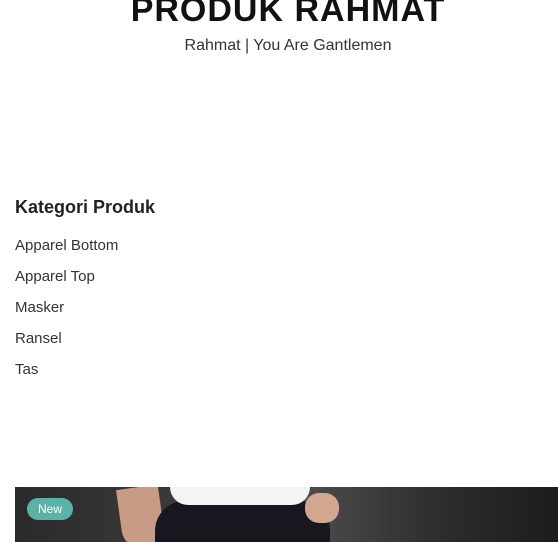 This screenshot has width=558, height=542. Describe the element at coordinates (288, 45) in the screenshot. I see `site-tagline: Rahmat | You Are Gantlemen` at that location.